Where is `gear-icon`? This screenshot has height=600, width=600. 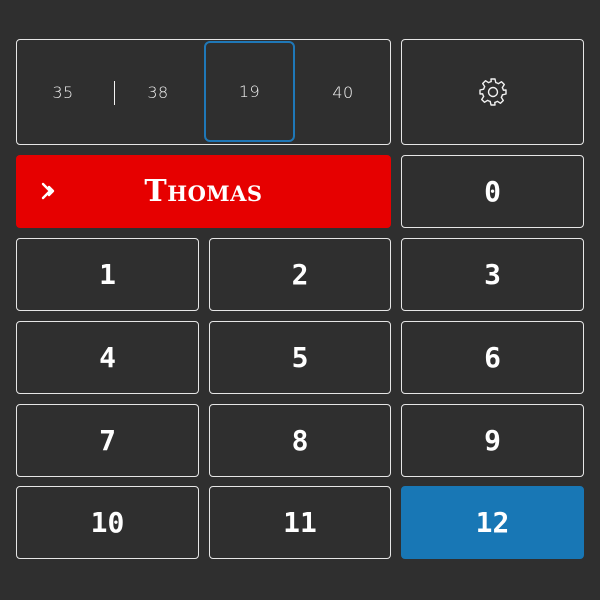 gear-icon is located at coordinates (492, 92).